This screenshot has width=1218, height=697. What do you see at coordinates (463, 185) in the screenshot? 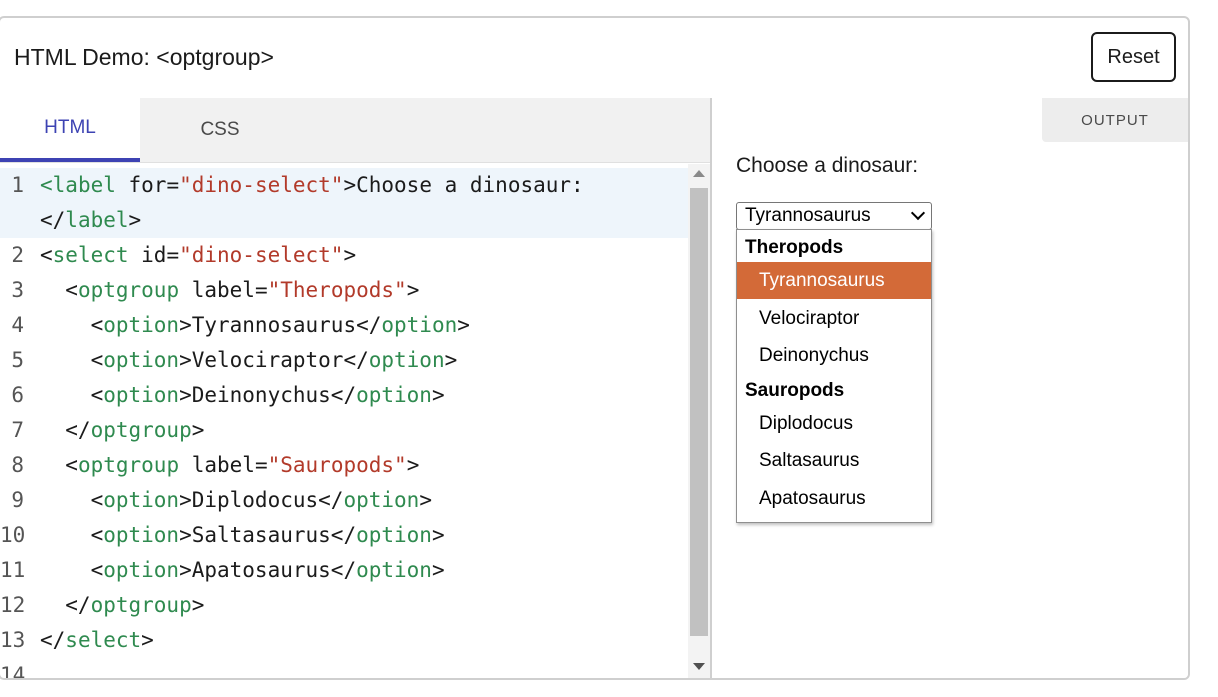
I see `code-token-text: >Choose a dinosaur:` at bounding box center [463, 185].